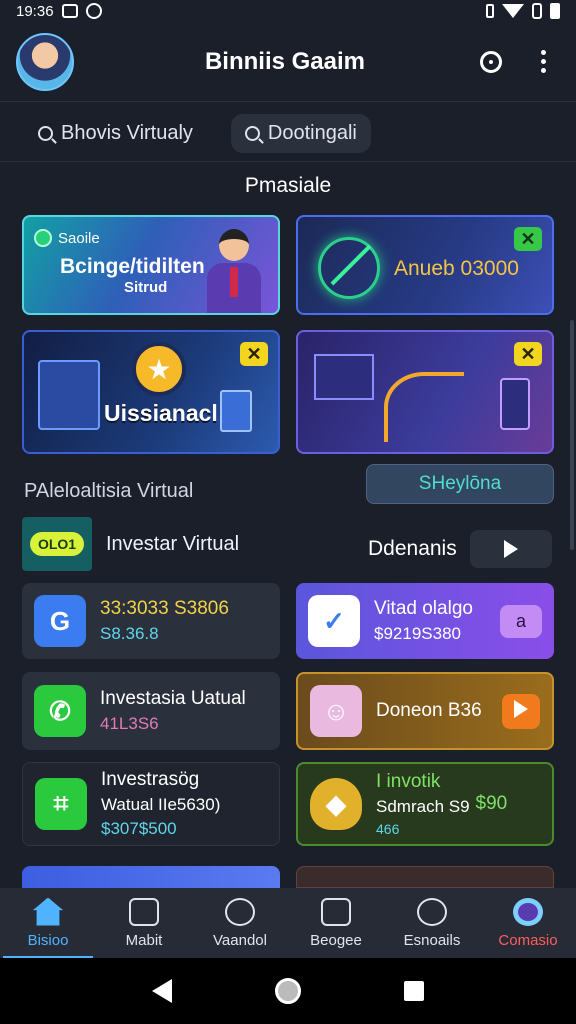 This screenshot has height=1024, width=576. Describe the element at coordinates (528, 911) in the screenshot. I see `profile-icon` at that location.